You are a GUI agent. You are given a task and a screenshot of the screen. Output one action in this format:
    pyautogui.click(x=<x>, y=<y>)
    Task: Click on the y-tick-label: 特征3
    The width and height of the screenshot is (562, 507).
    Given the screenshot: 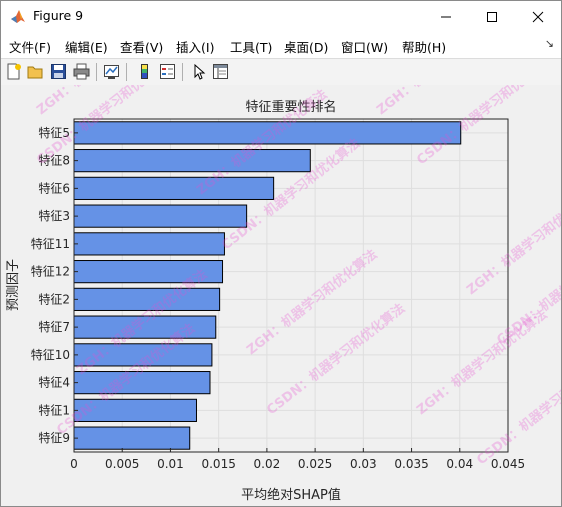 What is the action you would take?
    pyautogui.click(x=54, y=215)
    